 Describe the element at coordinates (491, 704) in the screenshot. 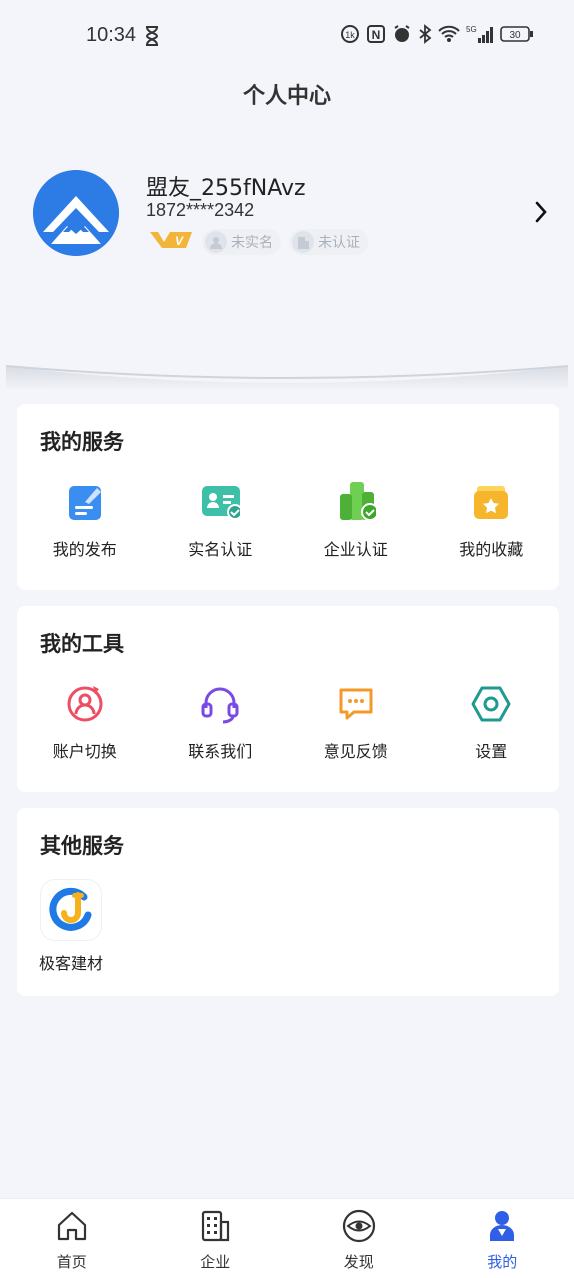

I see `settings-hex-icon` at that location.